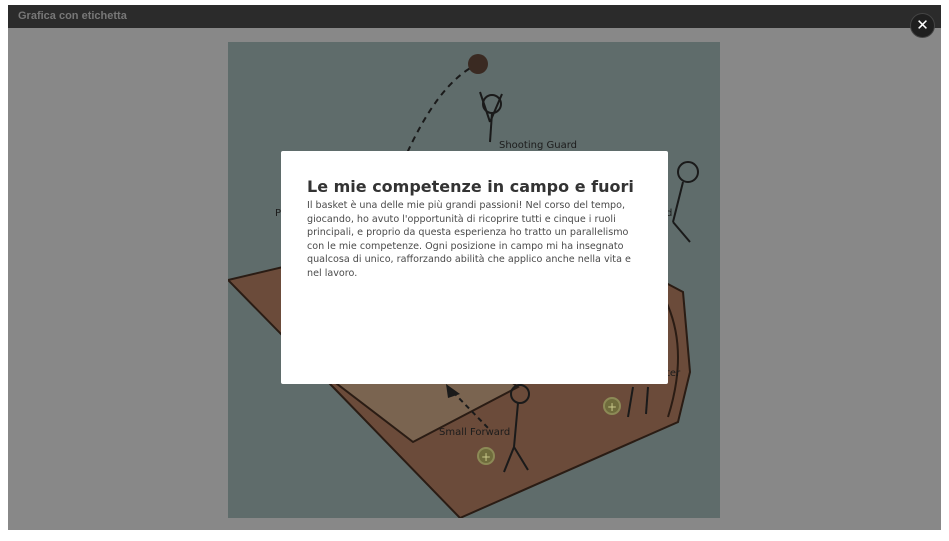 This screenshot has height=541, width=949. I want to click on hotspot-center-button: +, so click(612, 406).